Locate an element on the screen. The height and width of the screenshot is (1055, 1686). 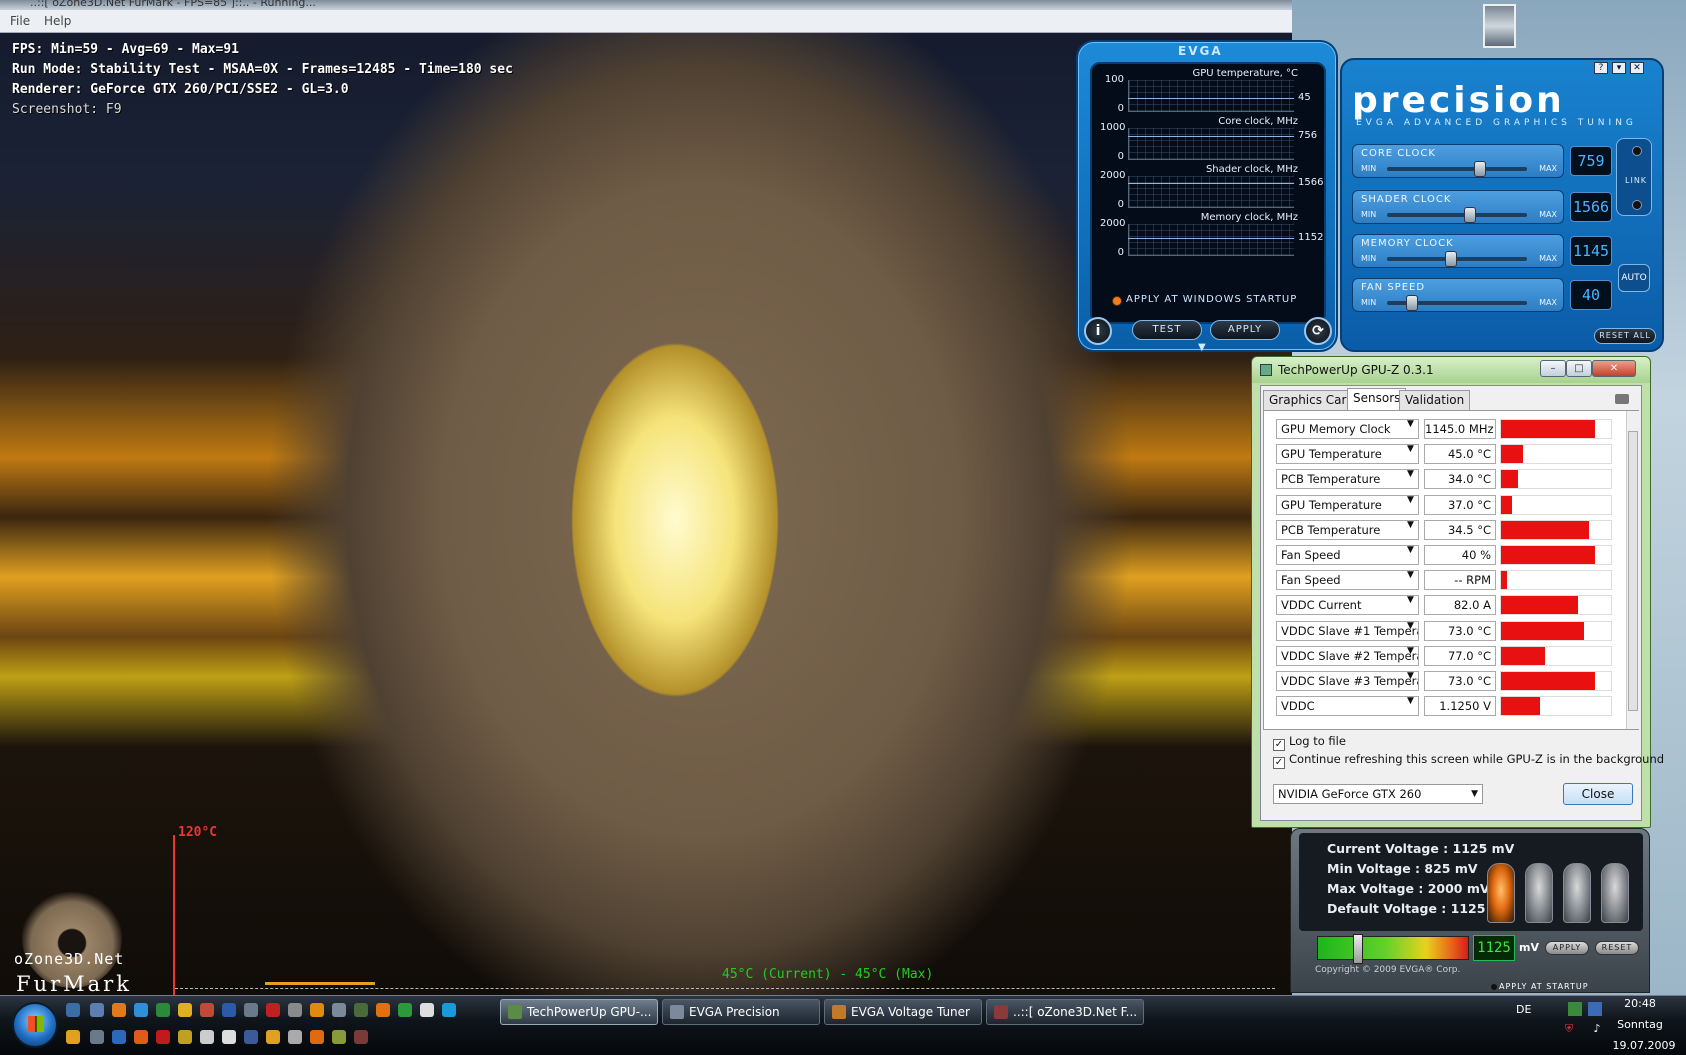
help-icon: ? is located at coordinates (1601, 68).